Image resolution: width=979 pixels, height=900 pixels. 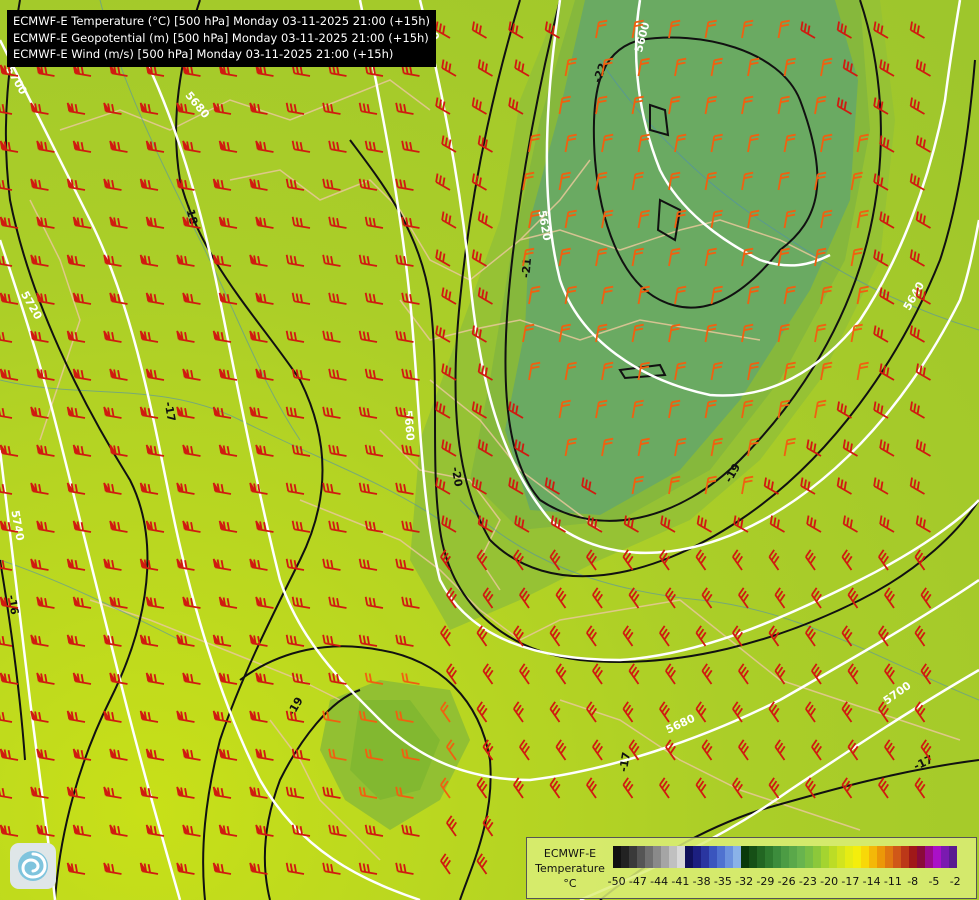 What do you see at coordinates (33, 866) in the screenshot?
I see `ecmwf-logo-icon` at bounding box center [33, 866].